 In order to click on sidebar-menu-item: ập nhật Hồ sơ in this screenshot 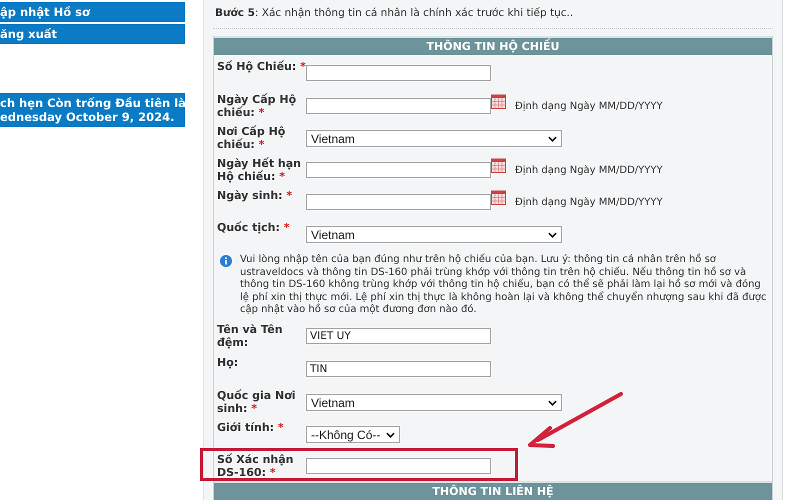, I will do `click(92, 12)`.